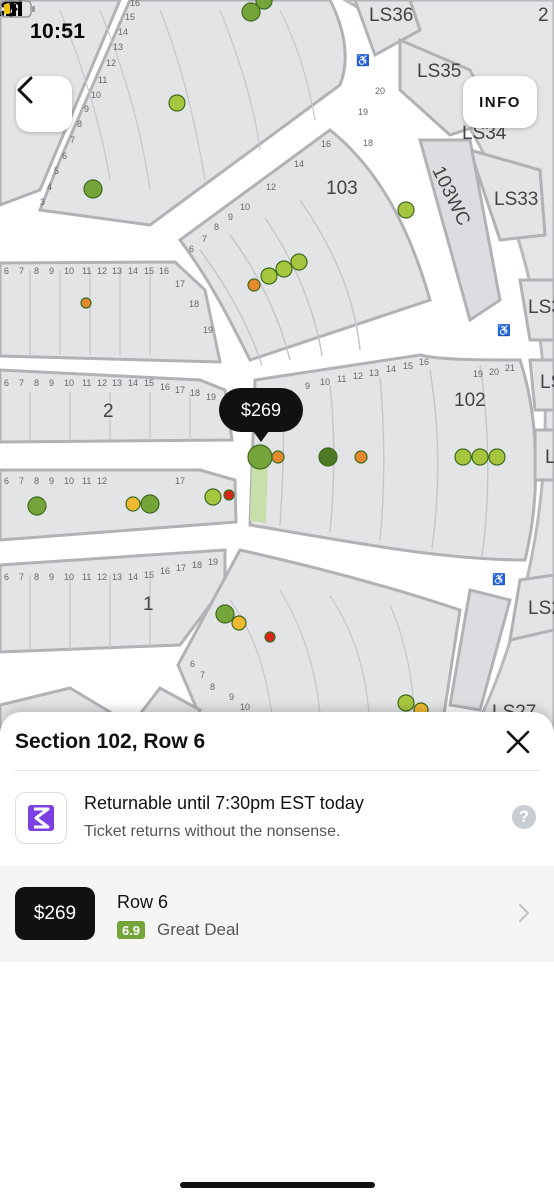 The height and width of the screenshot is (1200, 554). What do you see at coordinates (260, 457) in the screenshot?
I see `ticket-marker-selected` at bounding box center [260, 457].